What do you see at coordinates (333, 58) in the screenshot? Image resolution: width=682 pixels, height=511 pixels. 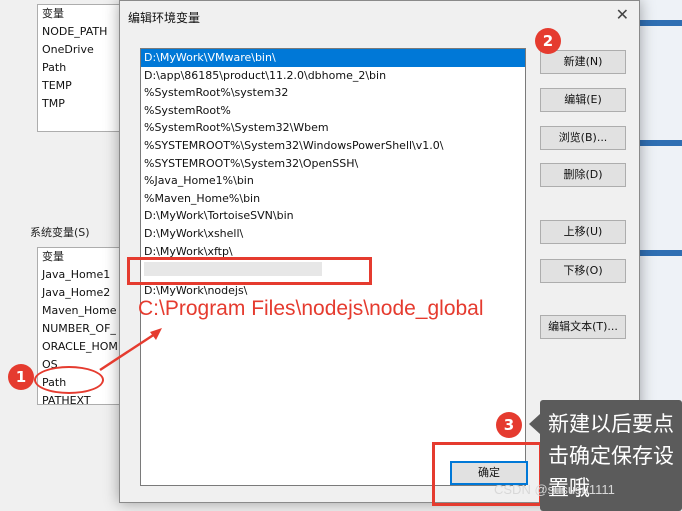 I see `path-item: D:\MyWork\VMware\bin\` at bounding box center [333, 58].